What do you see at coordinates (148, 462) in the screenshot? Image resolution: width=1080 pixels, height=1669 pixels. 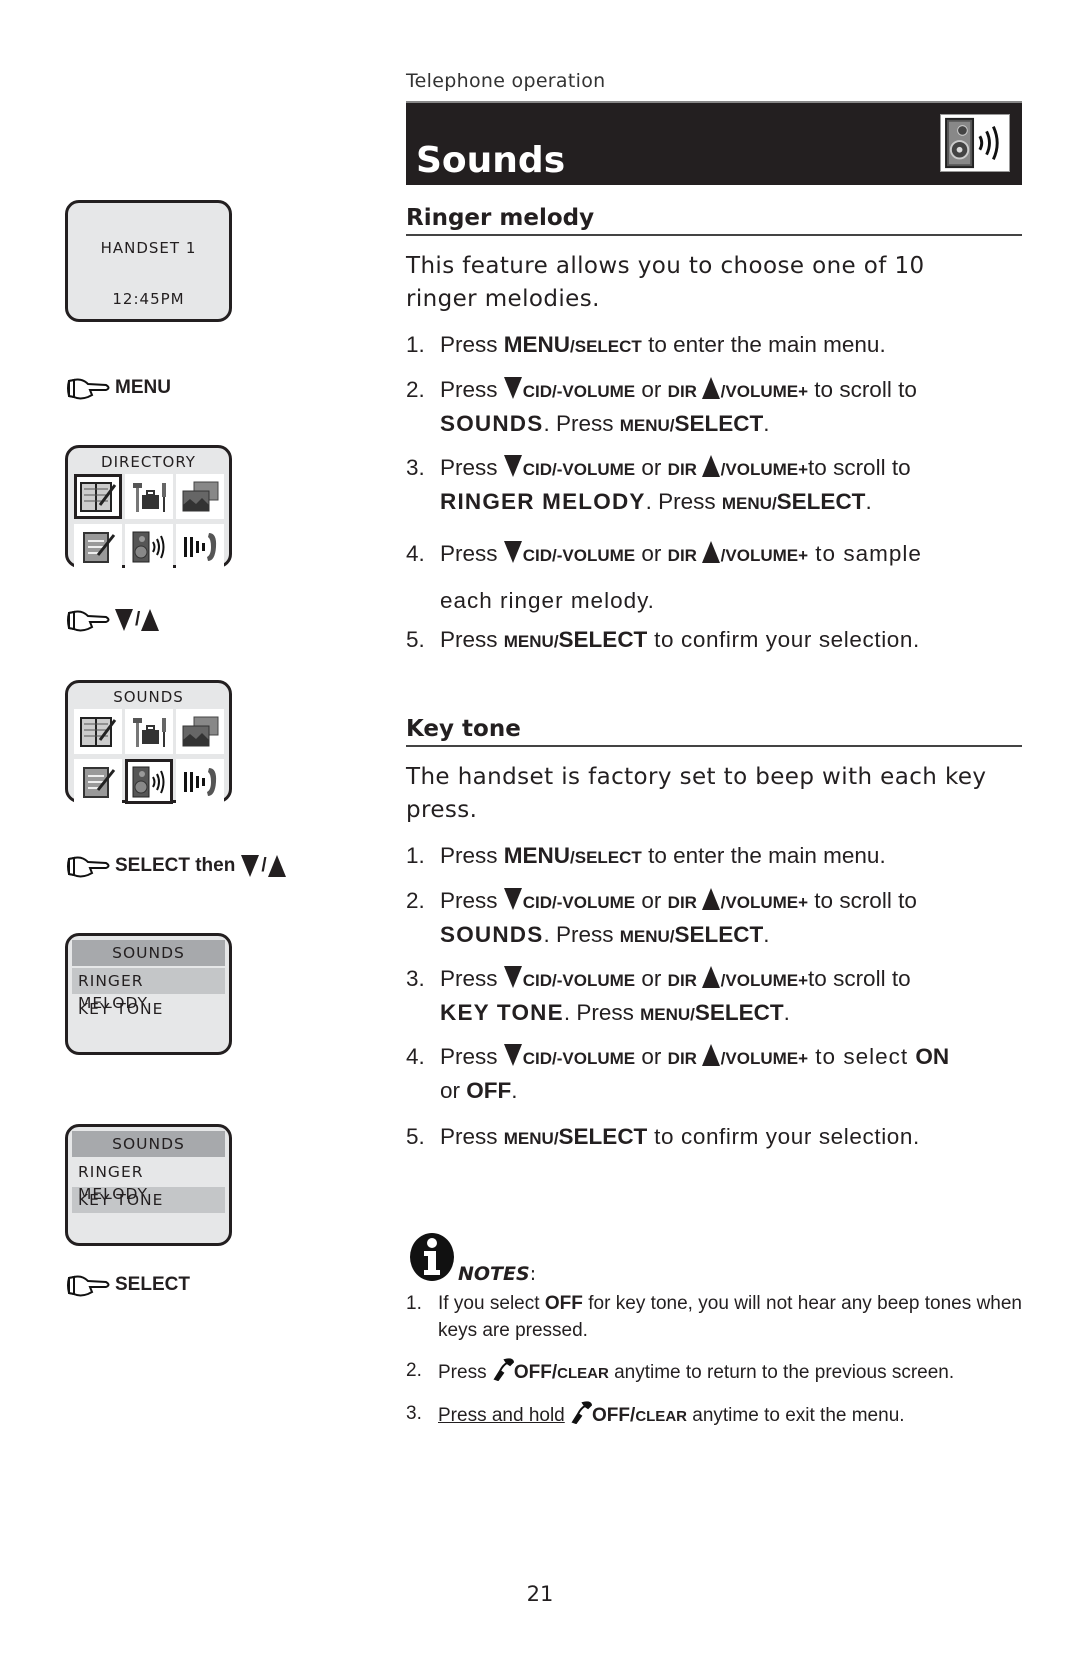 I see `menu-screen-title: DIRECTORY` at bounding box center [148, 462].